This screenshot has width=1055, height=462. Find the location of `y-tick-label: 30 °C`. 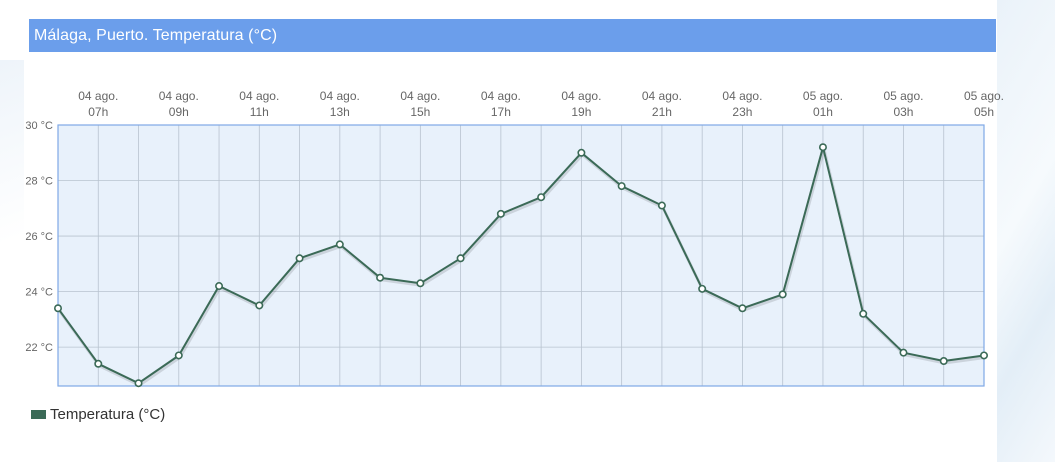

y-tick-label: 30 °C is located at coordinates (39, 126).